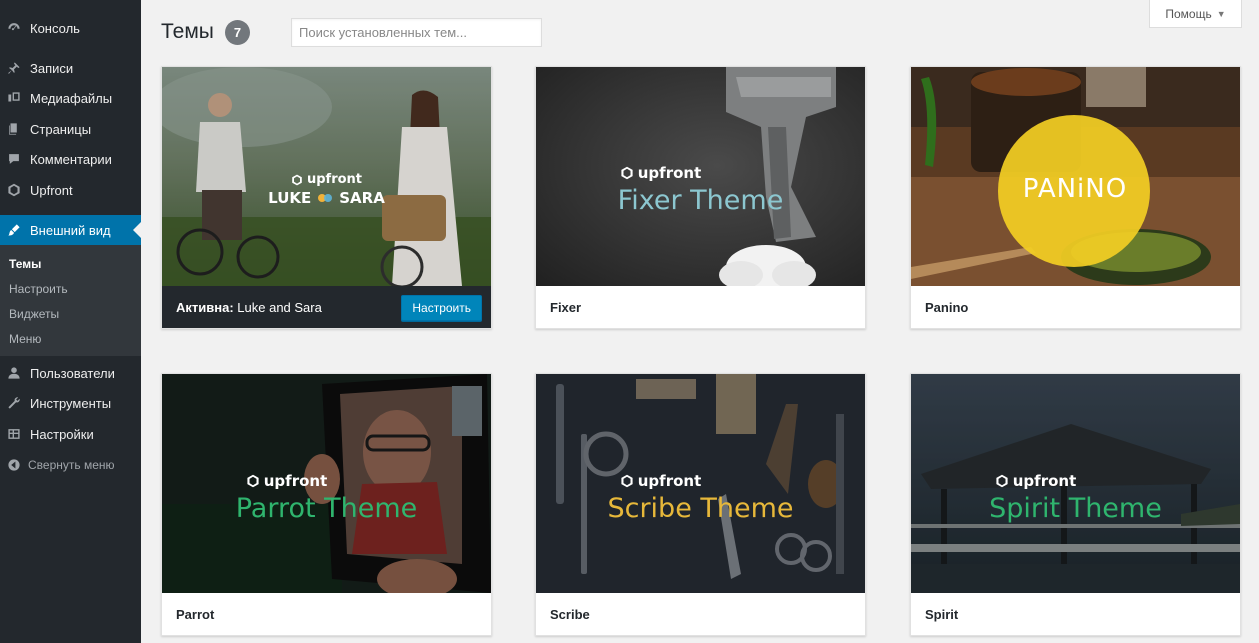 The height and width of the screenshot is (643, 1259). Describe the element at coordinates (14, 68) in the screenshot. I see `pin-icon` at that location.